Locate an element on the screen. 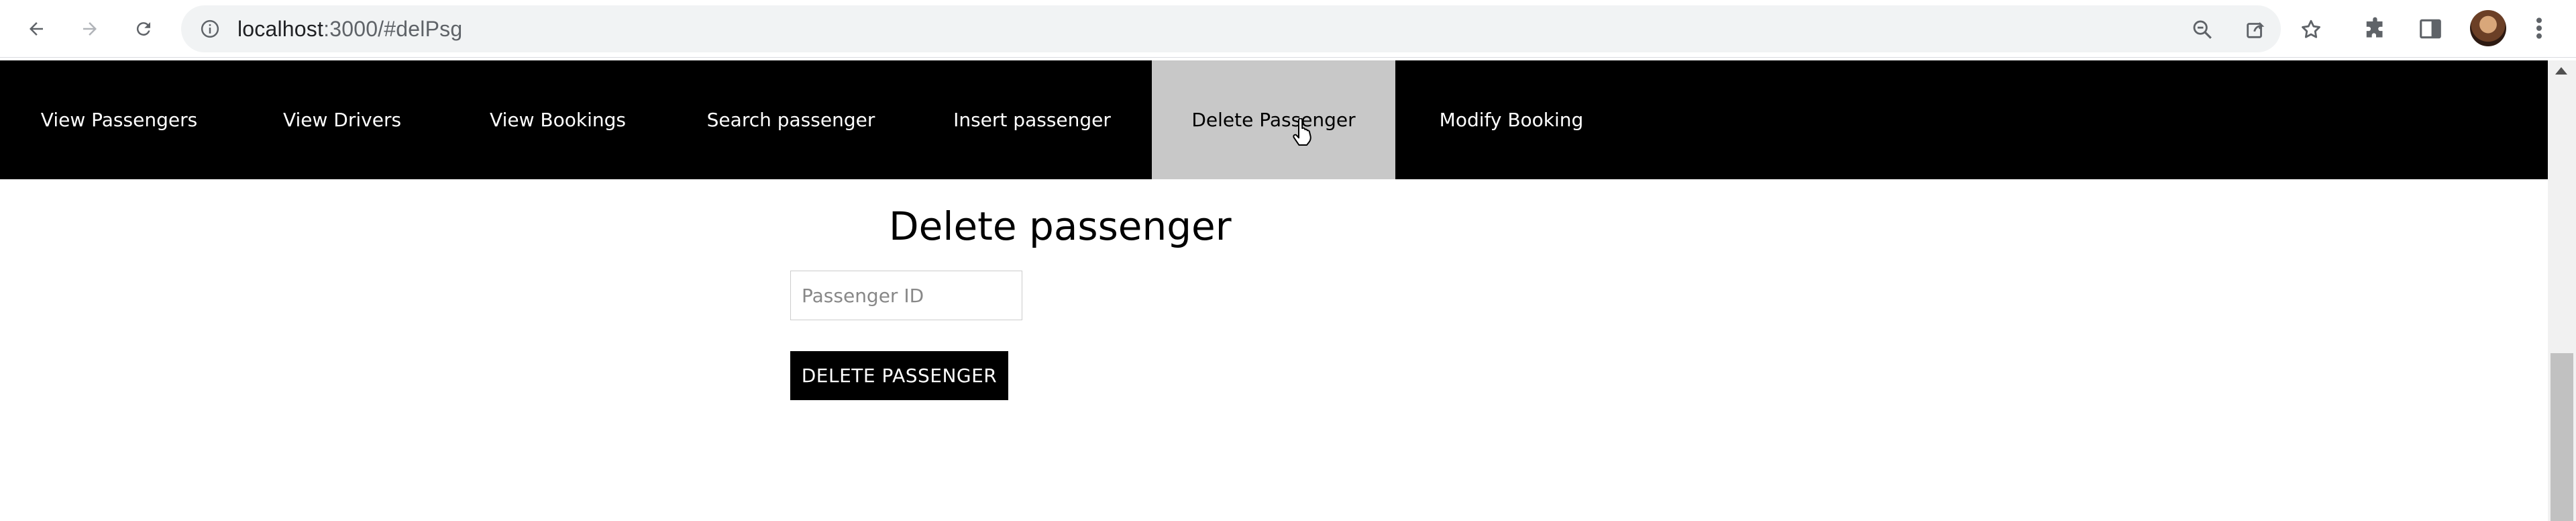  nav-item-view-drivers: View Drivers is located at coordinates (342, 119).